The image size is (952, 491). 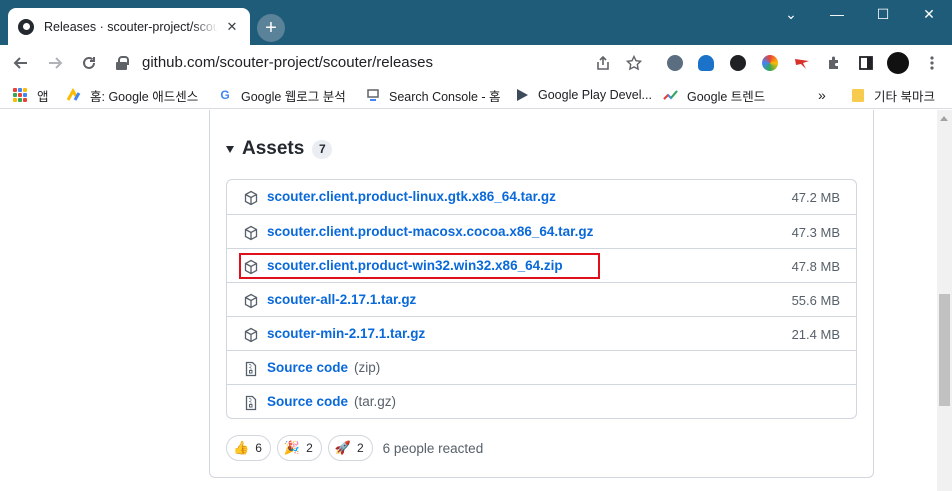 What do you see at coordinates (346, 333) in the screenshot?
I see `asset-link: scouter-min-2.17.1.tar.gz` at bounding box center [346, 333].